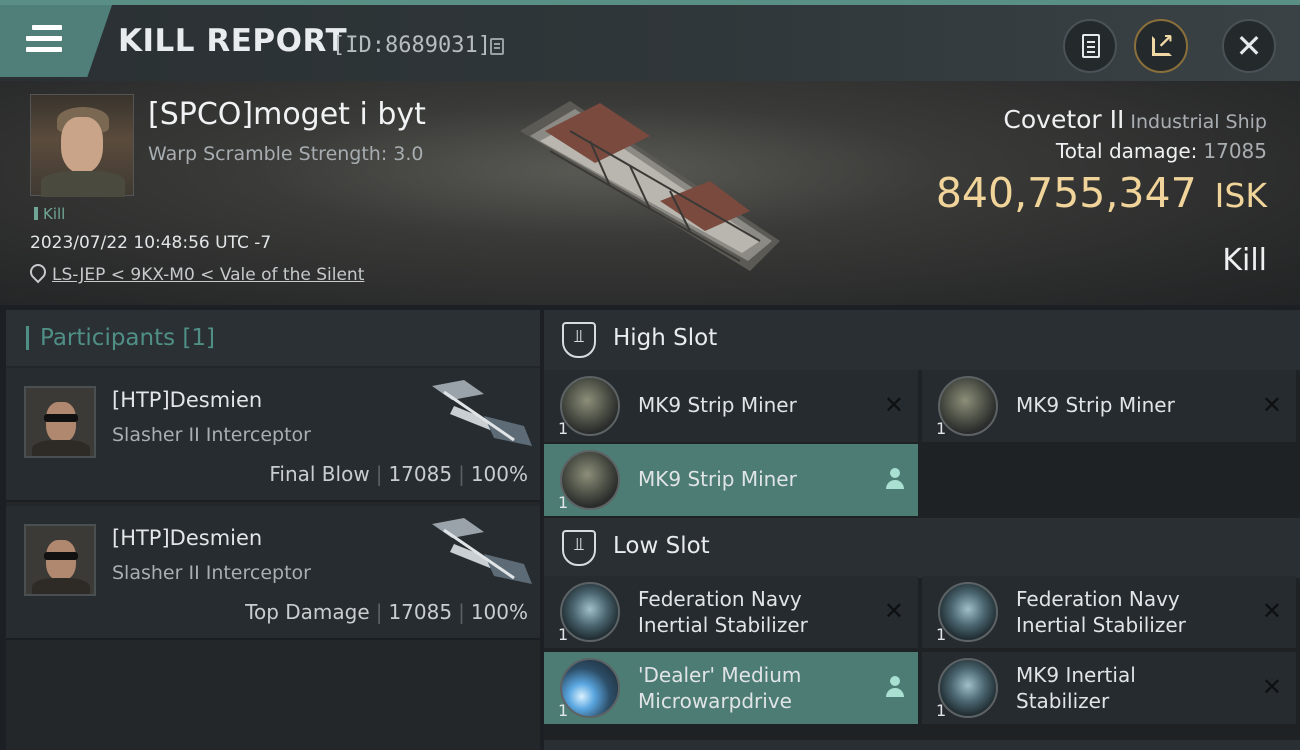 The image size is (1300, 750). I want to click on item-name: 'Dealer' Medium Microwarpdrive, so click(720, 688).